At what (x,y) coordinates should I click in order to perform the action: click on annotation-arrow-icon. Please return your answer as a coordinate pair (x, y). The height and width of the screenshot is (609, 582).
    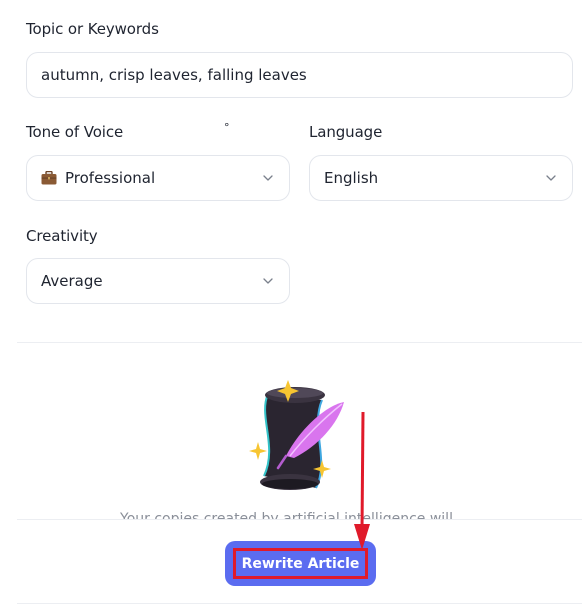
    Looking at the image, I should click on (362, 481).